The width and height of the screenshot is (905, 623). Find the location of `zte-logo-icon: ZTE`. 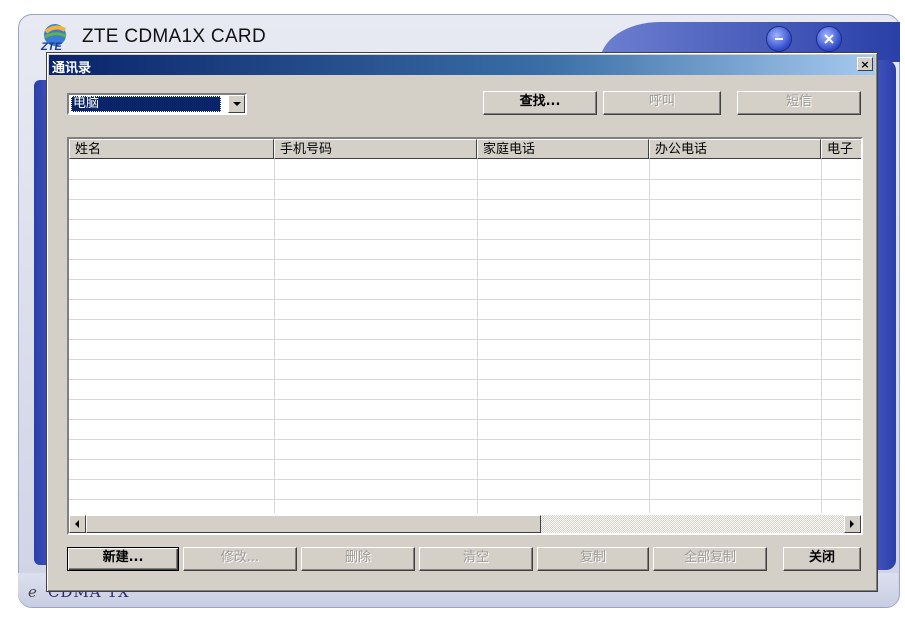

zte-logo-icon: ZTE is located at coordinates (55, 37).